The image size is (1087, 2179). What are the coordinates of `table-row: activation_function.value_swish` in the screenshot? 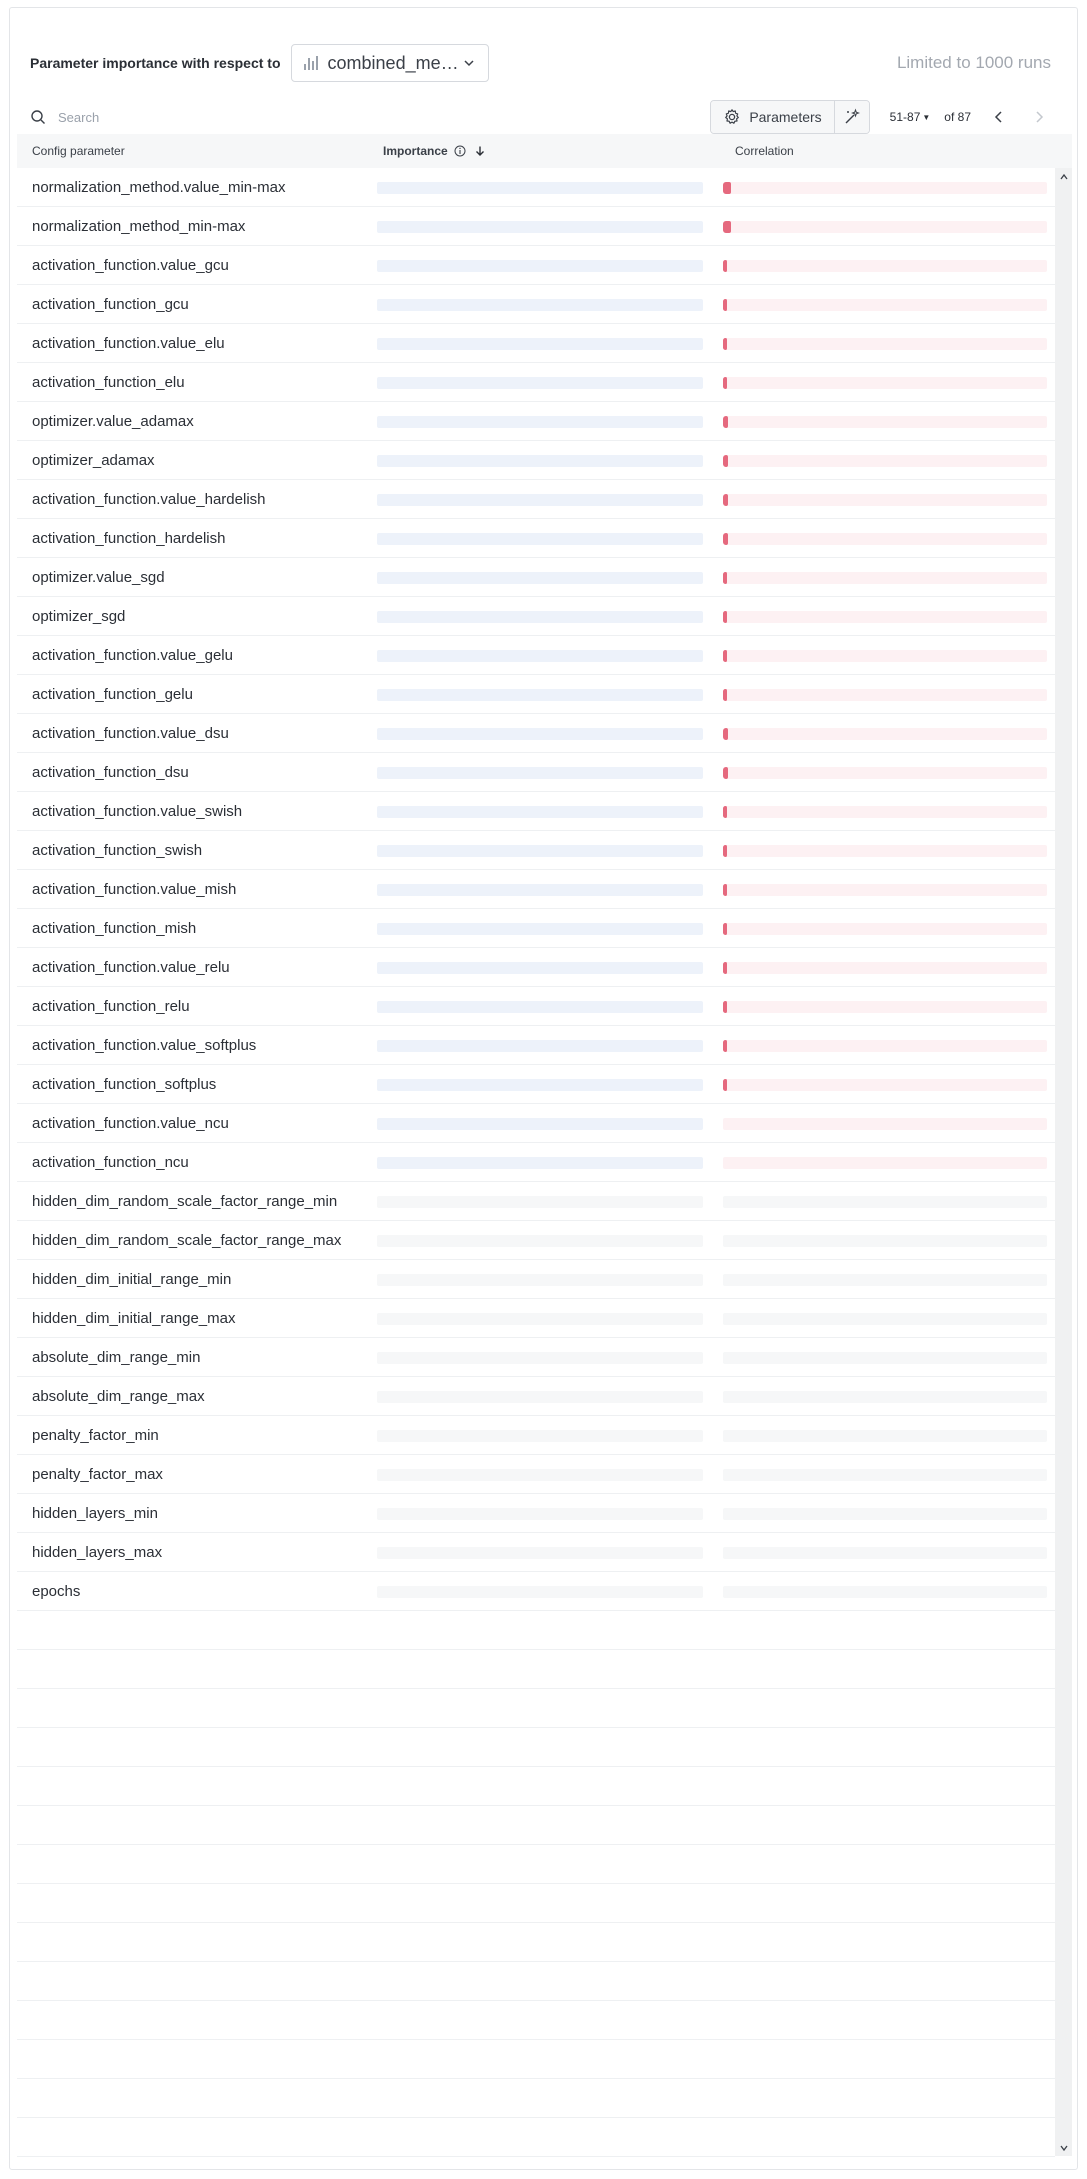 It's located at (536, 811).